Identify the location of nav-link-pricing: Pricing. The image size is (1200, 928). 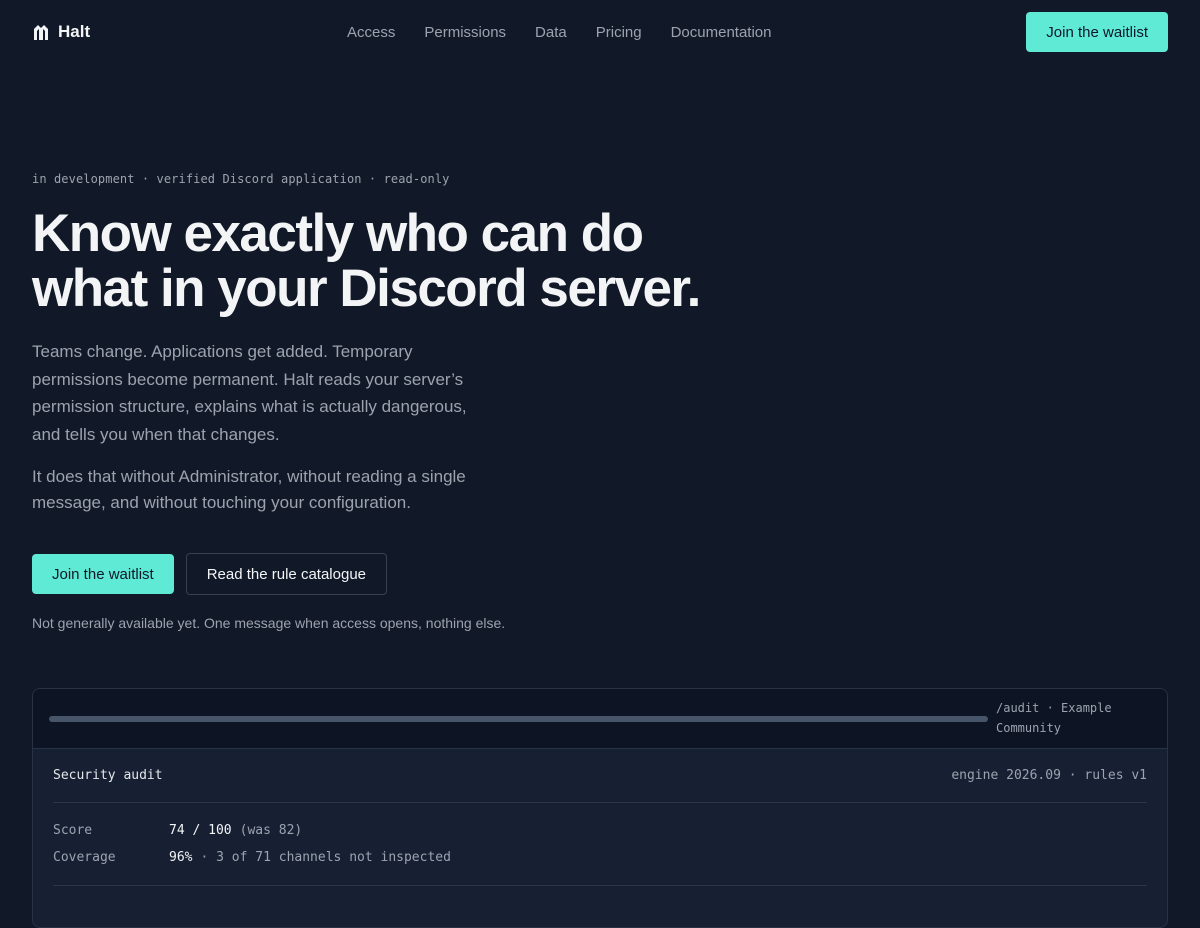
(619, 32).